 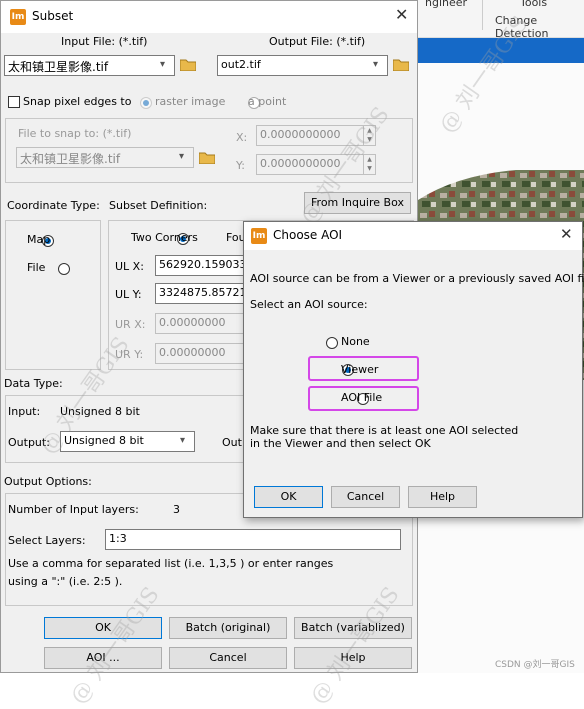 I want to click on output-file-combo: out2.tif ▾, so click(x=302, y=65).